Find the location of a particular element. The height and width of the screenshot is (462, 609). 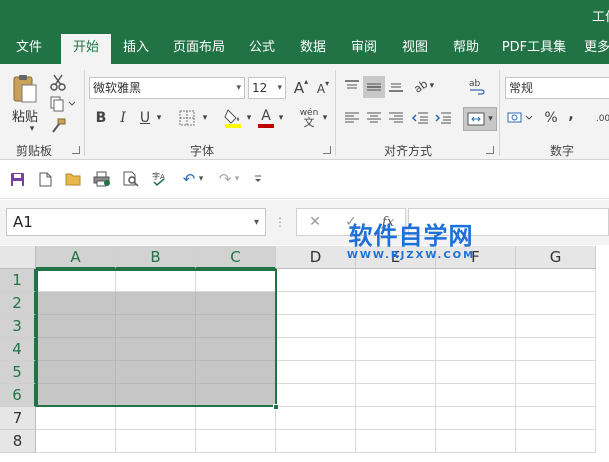

cell-g1 is located at coordinates (556, 280).